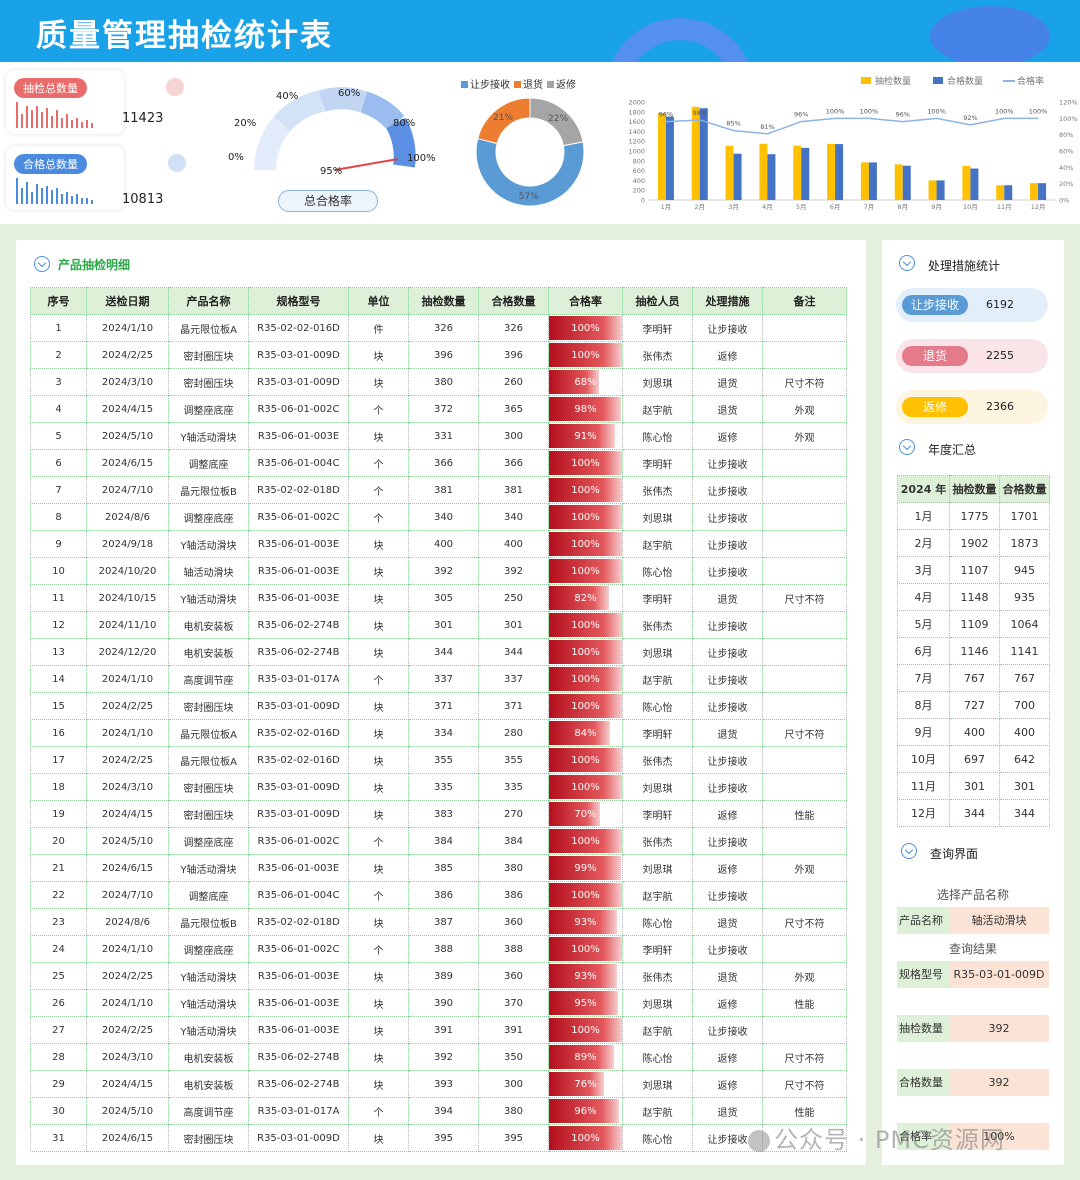  What do you see at coordinates (127, 517) in the screenshot?
I see `cell-date: 2024/8/6` at bounding box center [127, 517].